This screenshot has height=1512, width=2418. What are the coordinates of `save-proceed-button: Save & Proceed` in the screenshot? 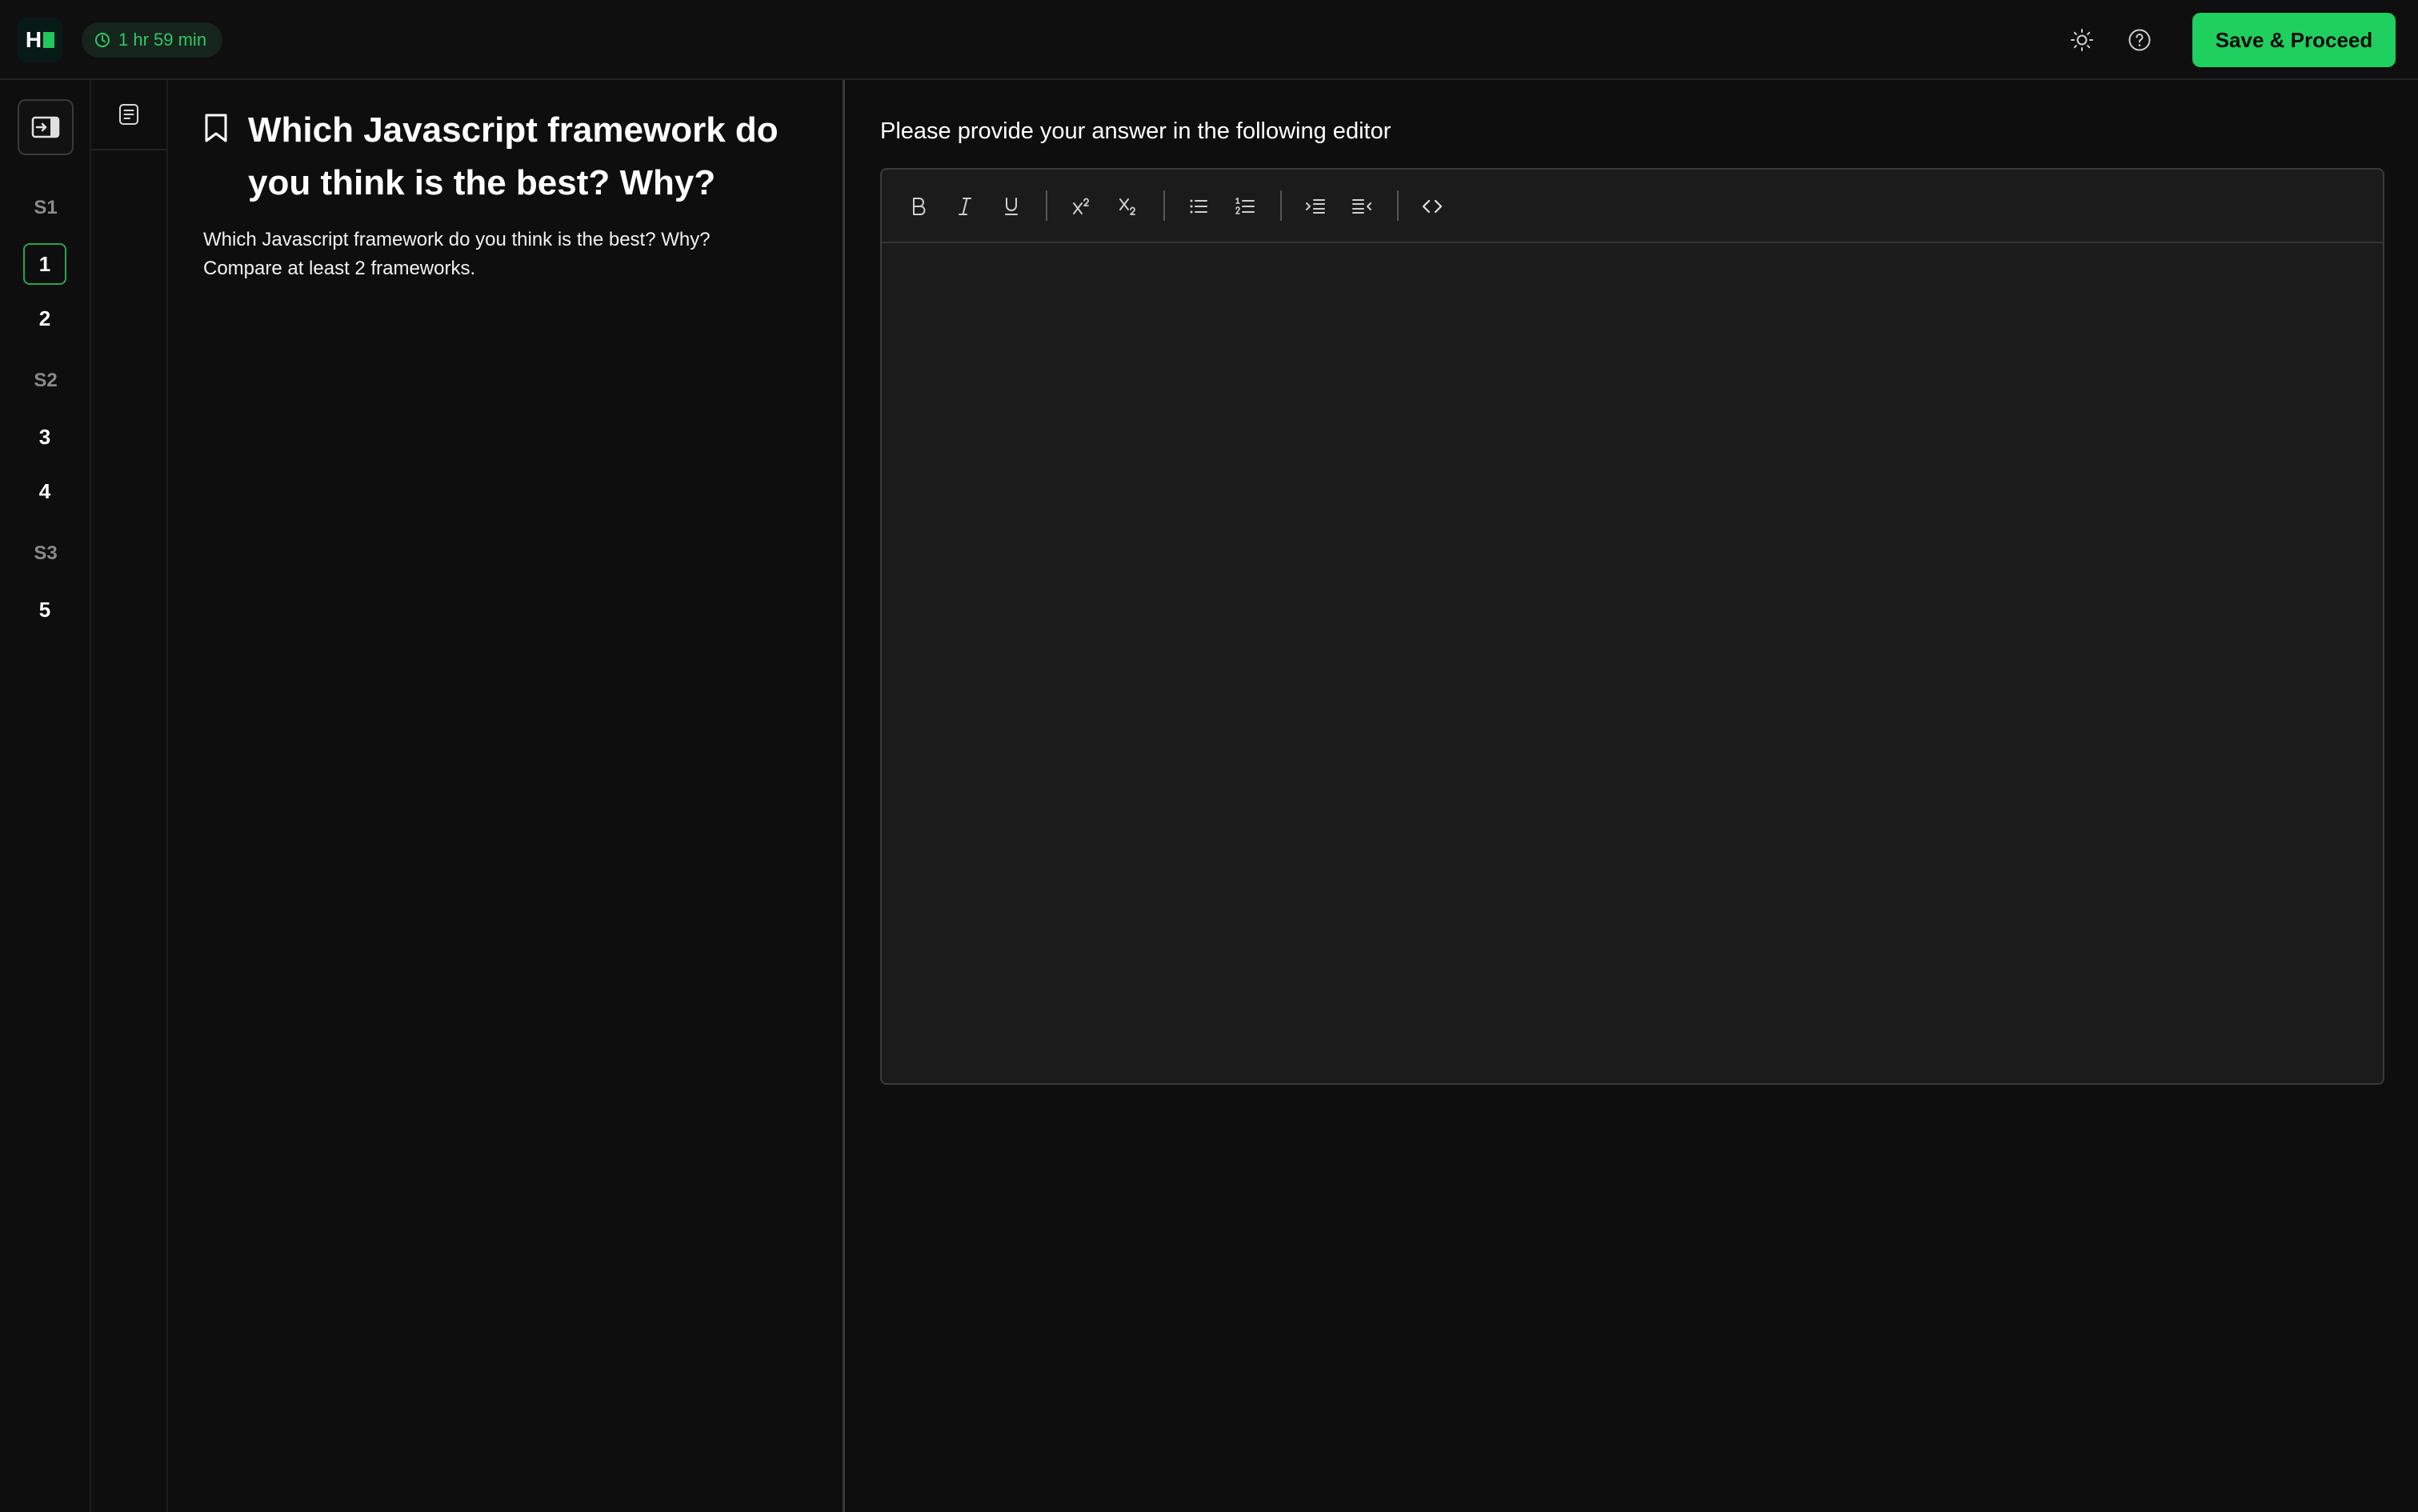 It's located at (2294, 40).